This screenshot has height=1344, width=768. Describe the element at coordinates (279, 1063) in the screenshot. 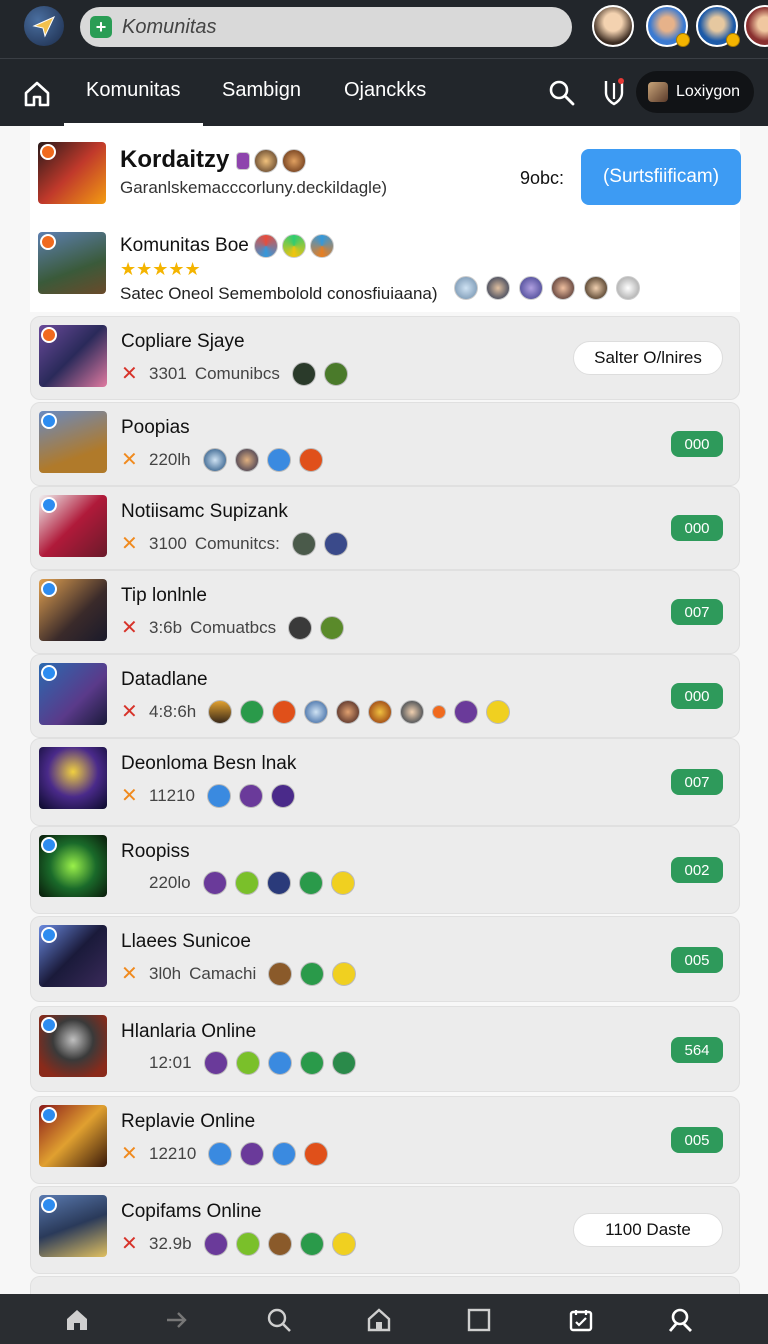

I see `feather-icon` at that location.